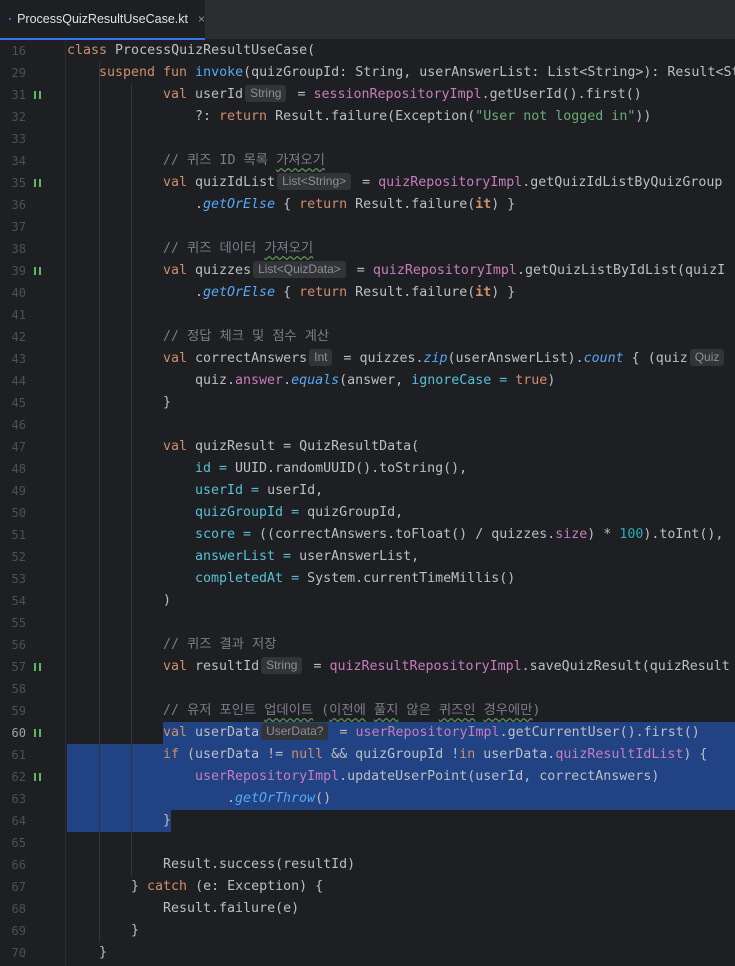 This screenshot has height=966, width=735. Describe the element at coordinates (314, 181) in the screenshot. I see `type-hint: List<String>` at that location.